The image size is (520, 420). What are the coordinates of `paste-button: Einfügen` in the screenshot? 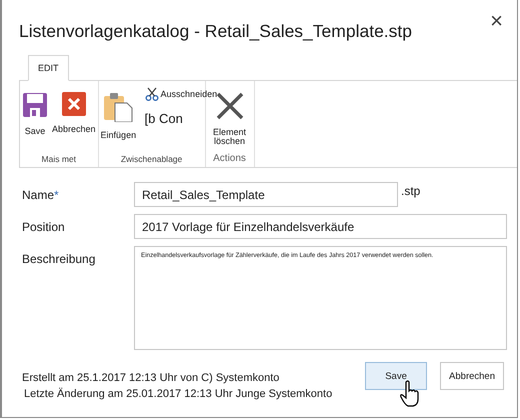 It's located at (118, 116).